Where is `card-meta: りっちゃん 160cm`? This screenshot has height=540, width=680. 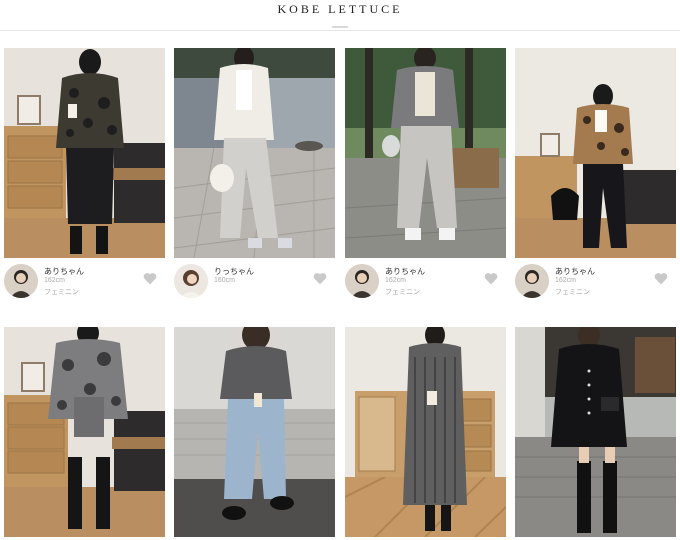
card-meta: りっちゃん 160cm is located at coordinates (254, 279).